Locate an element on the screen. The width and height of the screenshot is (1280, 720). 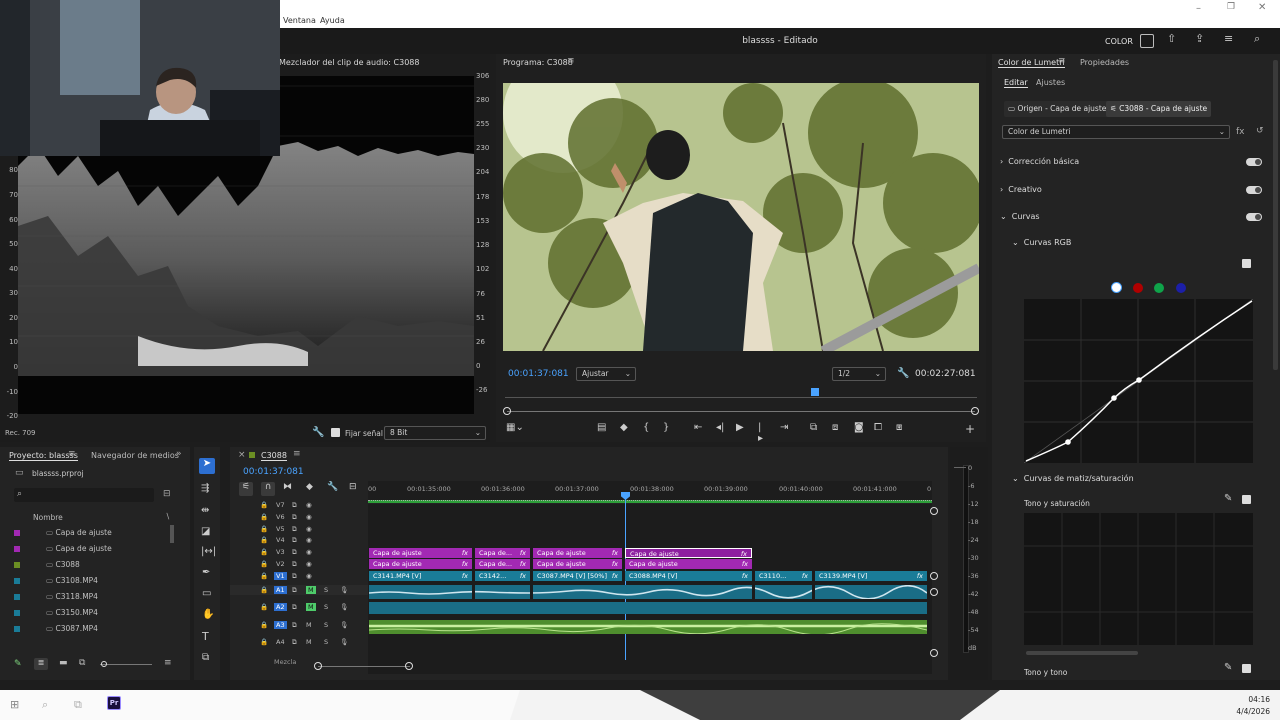
clock-date: 4/4/2026 is located at coordinates (1242, 711).